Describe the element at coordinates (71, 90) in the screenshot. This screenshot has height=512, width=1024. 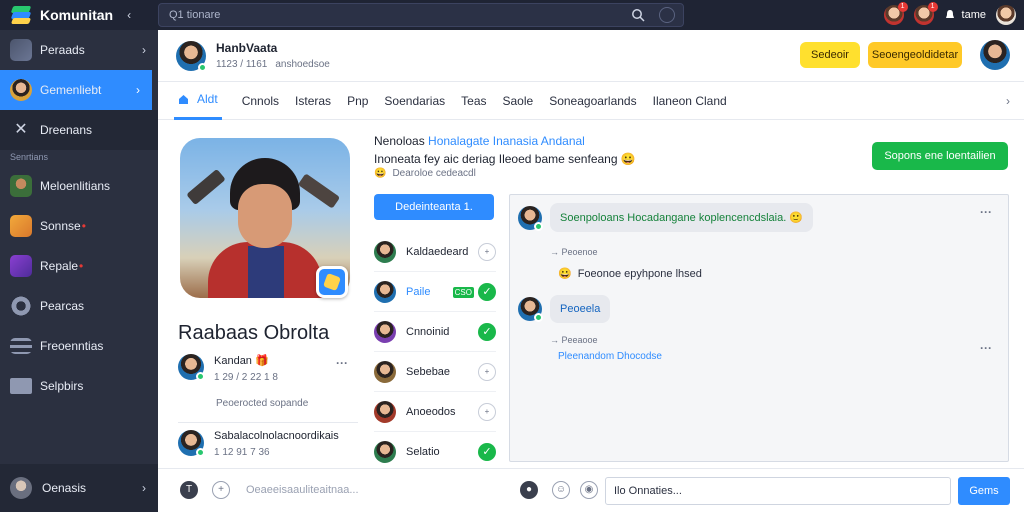
I see `sidebar-item-label: Gemenliebt` at that location.